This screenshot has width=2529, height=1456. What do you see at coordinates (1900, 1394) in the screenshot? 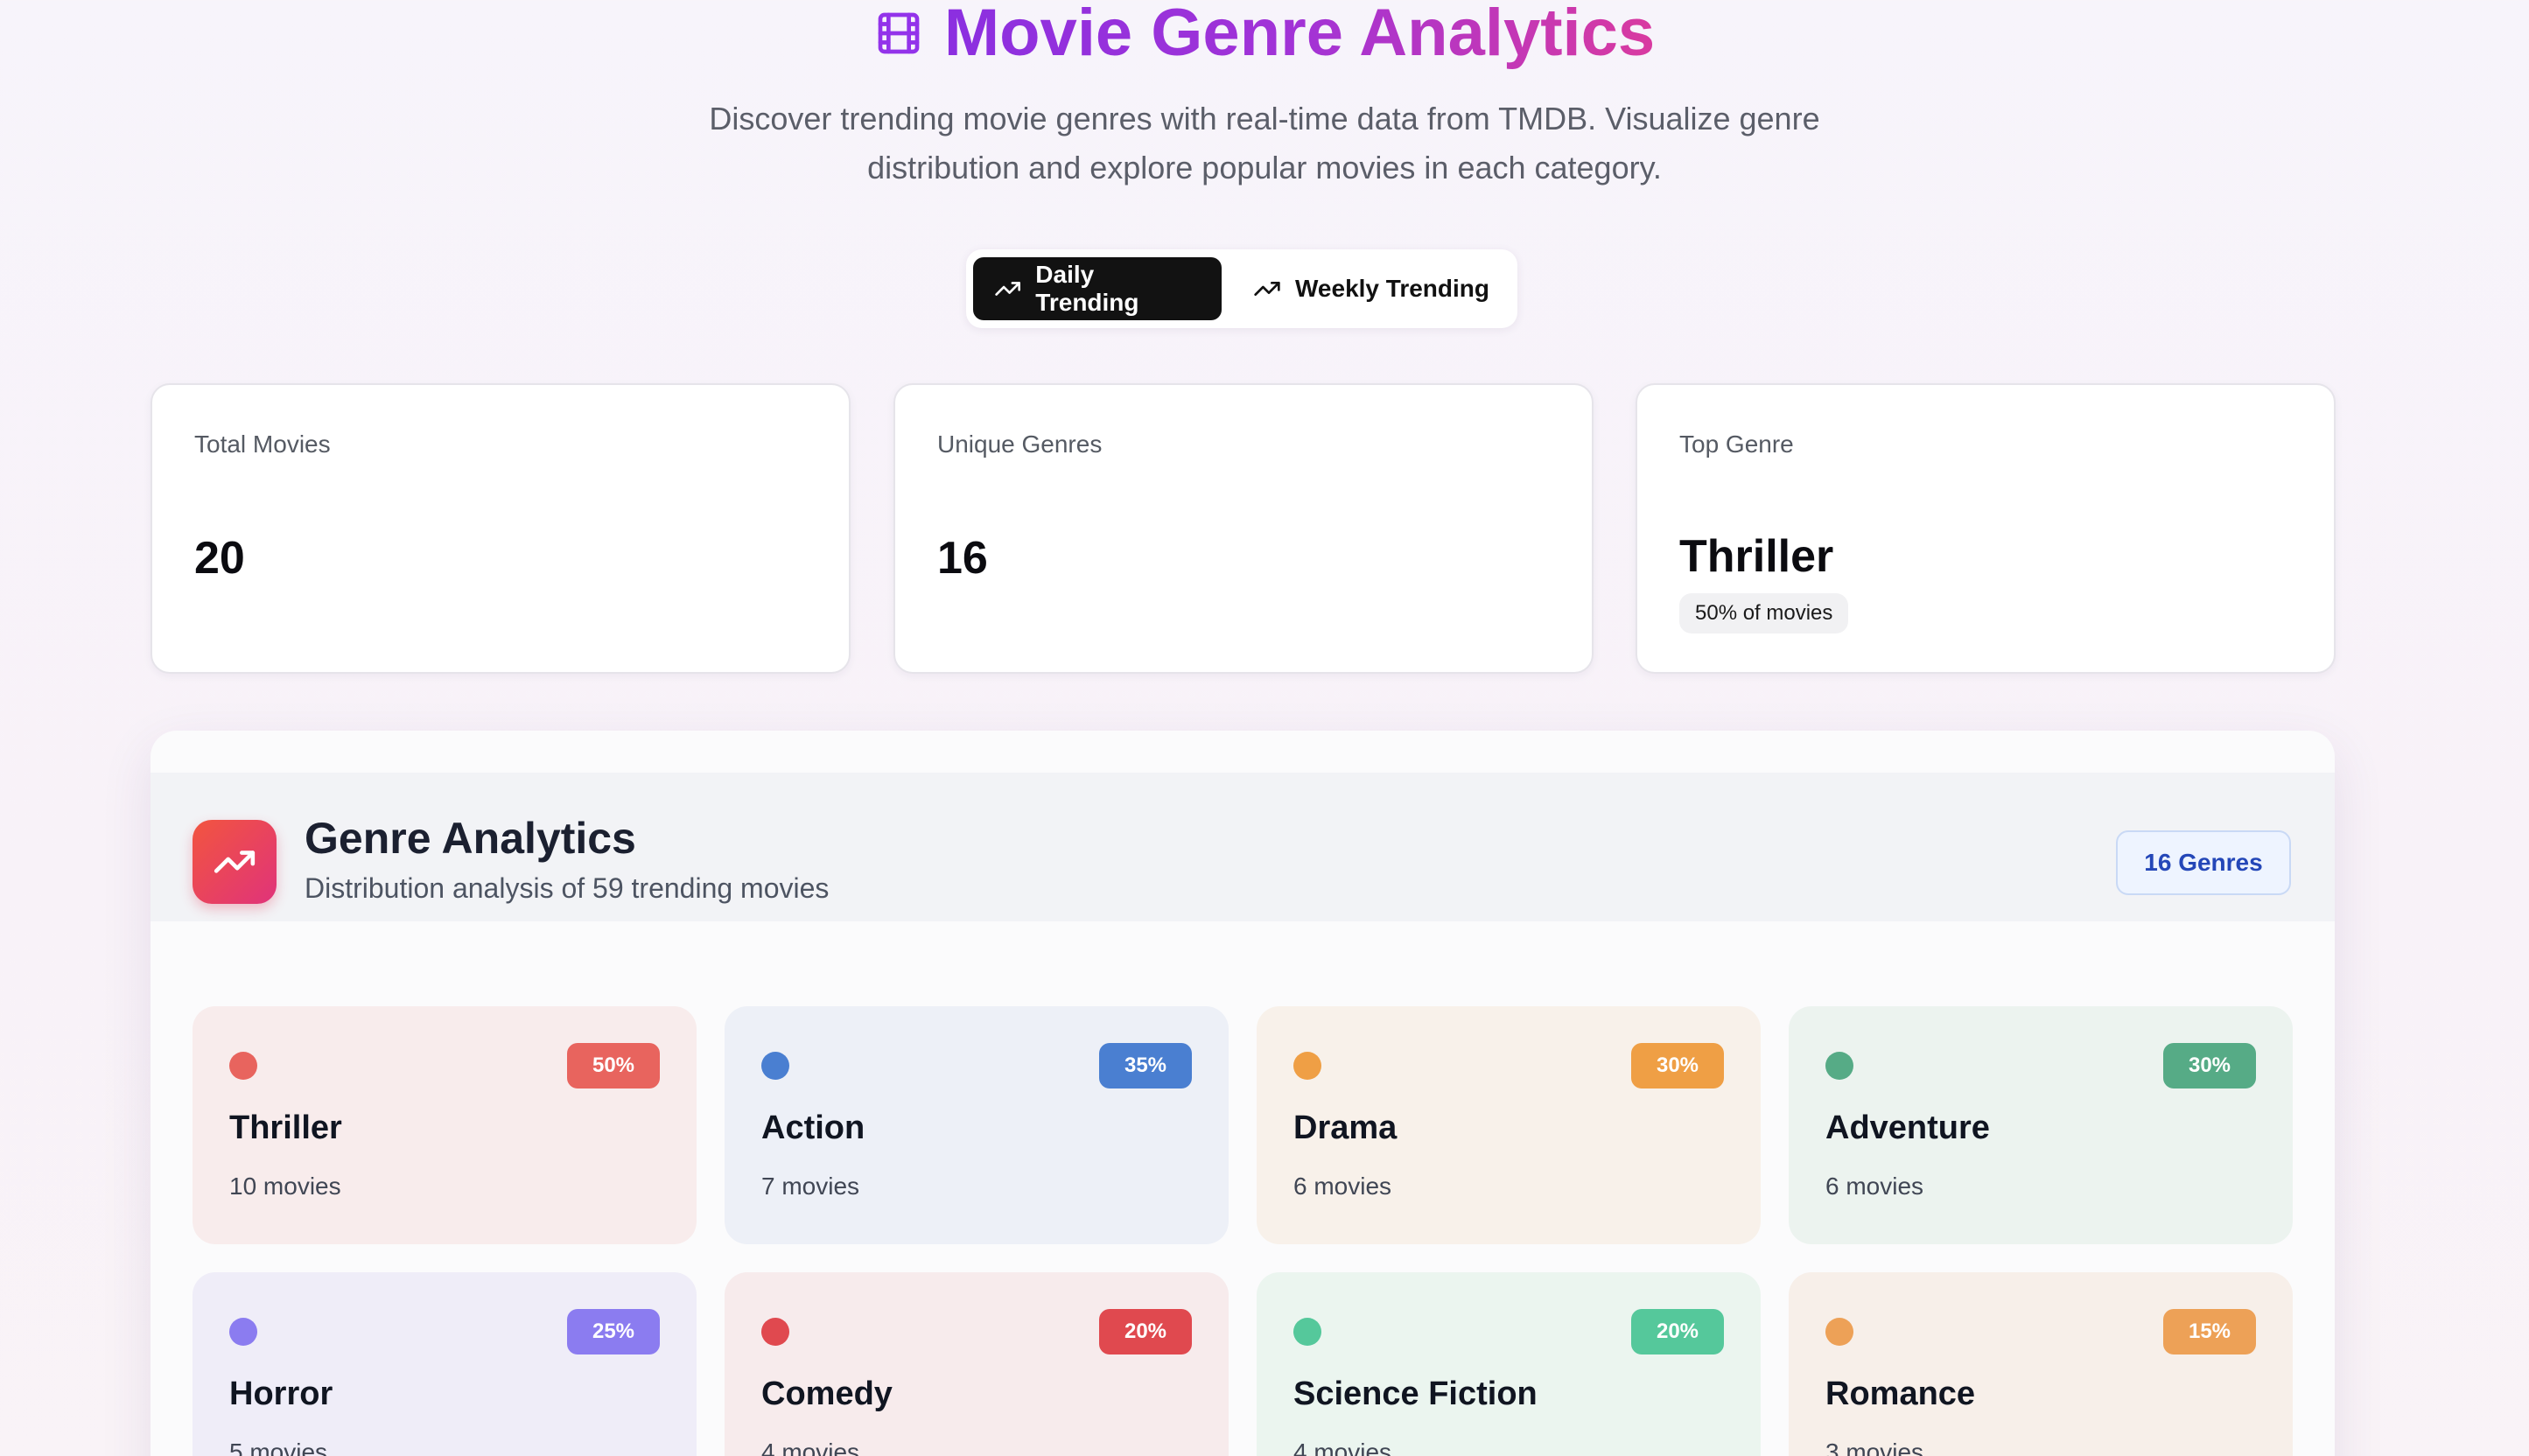
I see `genre-name: Romance` at bounding box center [1900, 1394].